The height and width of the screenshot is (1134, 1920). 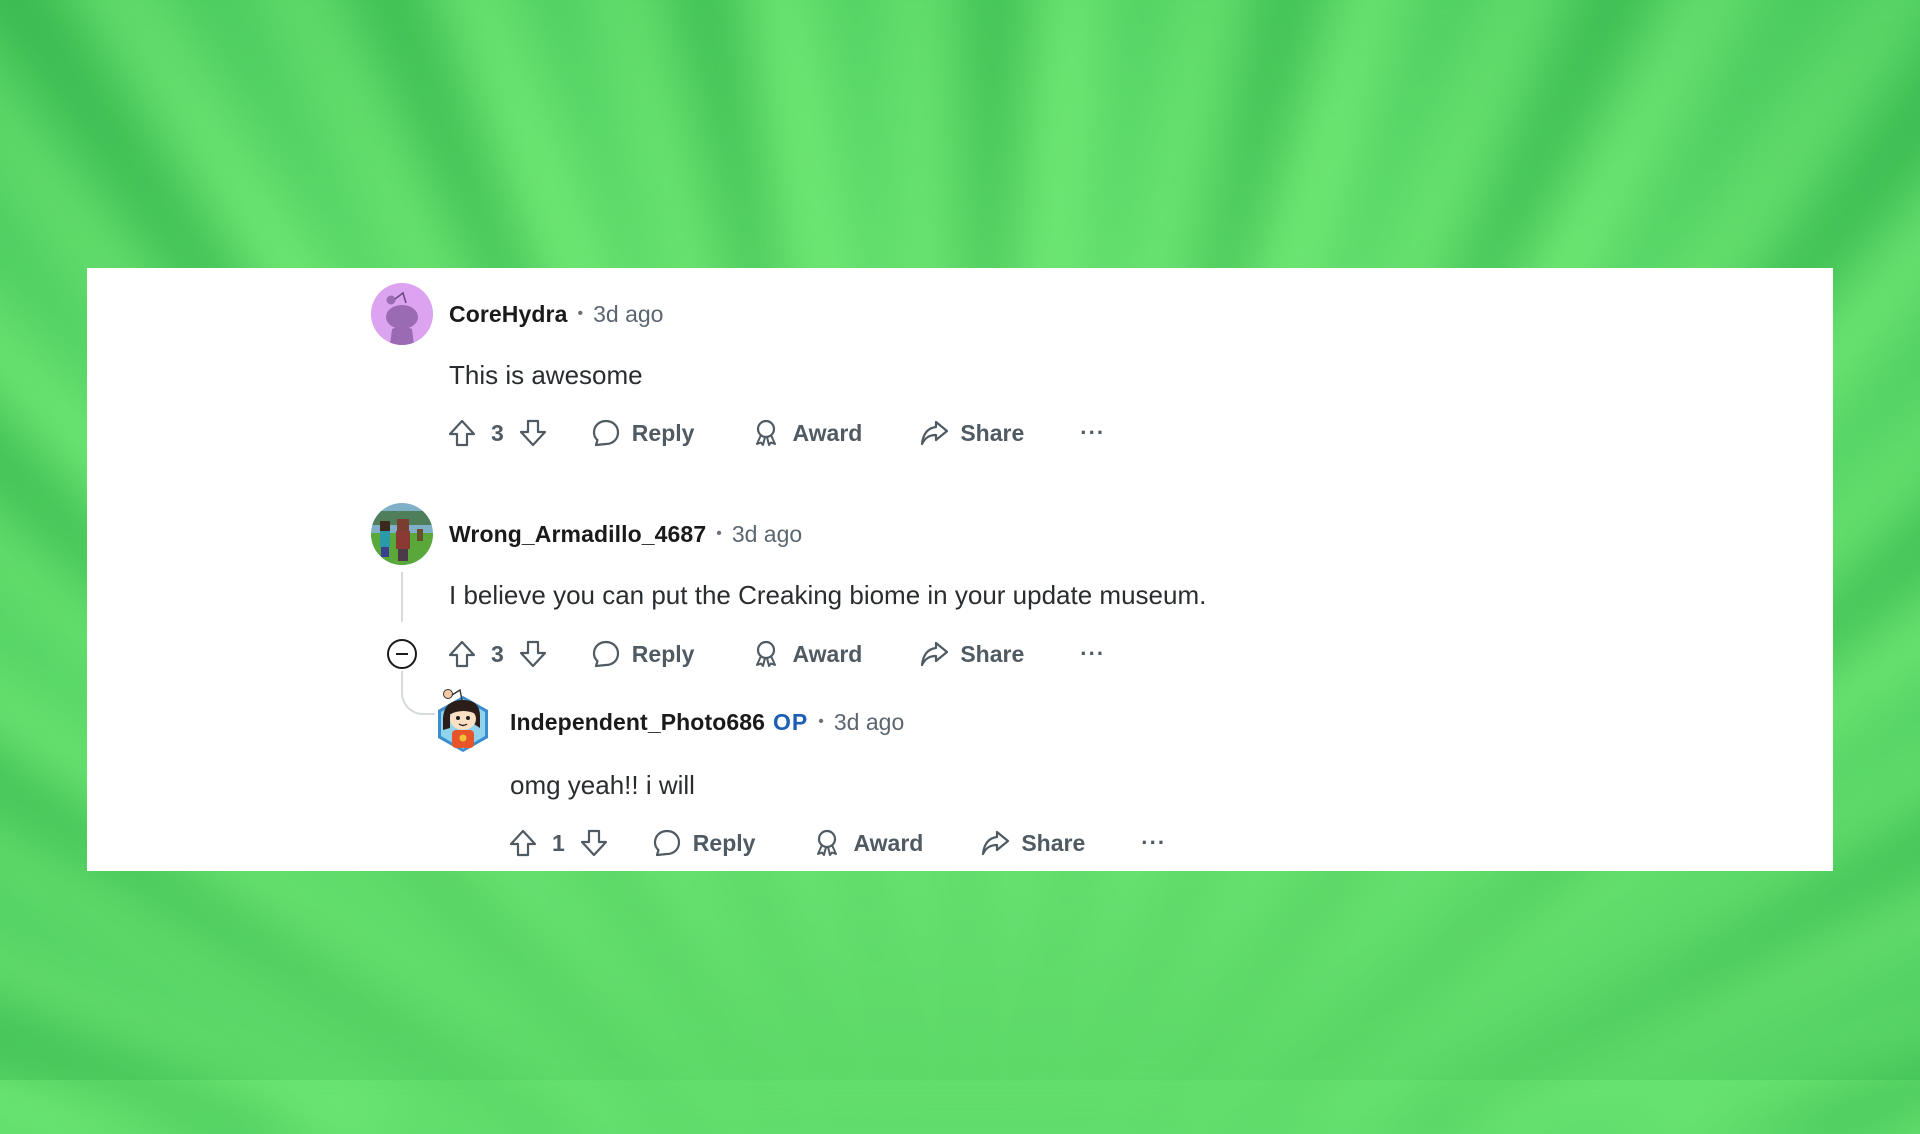 What do you see at coordinates (577, 534) in the screenshot?
I see `username: Wrong_Armadillo_4687` at bounding box center [577, 534].